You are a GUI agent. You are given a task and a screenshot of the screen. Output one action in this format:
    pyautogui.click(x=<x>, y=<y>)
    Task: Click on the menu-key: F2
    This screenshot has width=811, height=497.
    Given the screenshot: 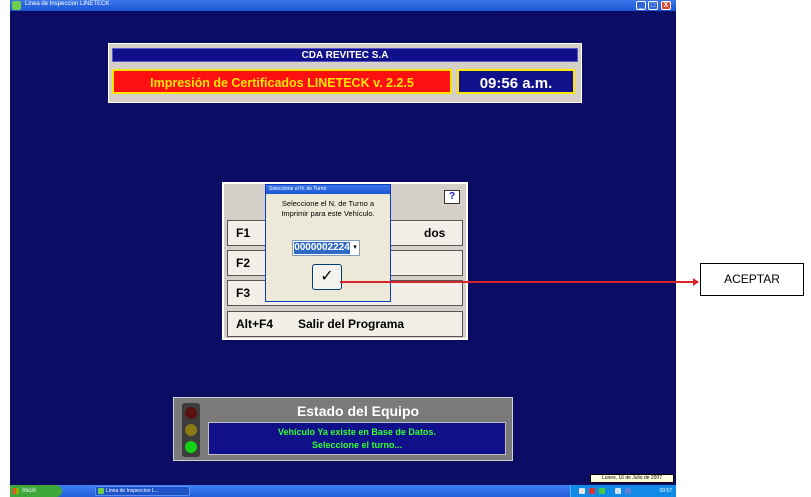 What is the action you would take?
    pyautogui.click(x=243, y=263)
    